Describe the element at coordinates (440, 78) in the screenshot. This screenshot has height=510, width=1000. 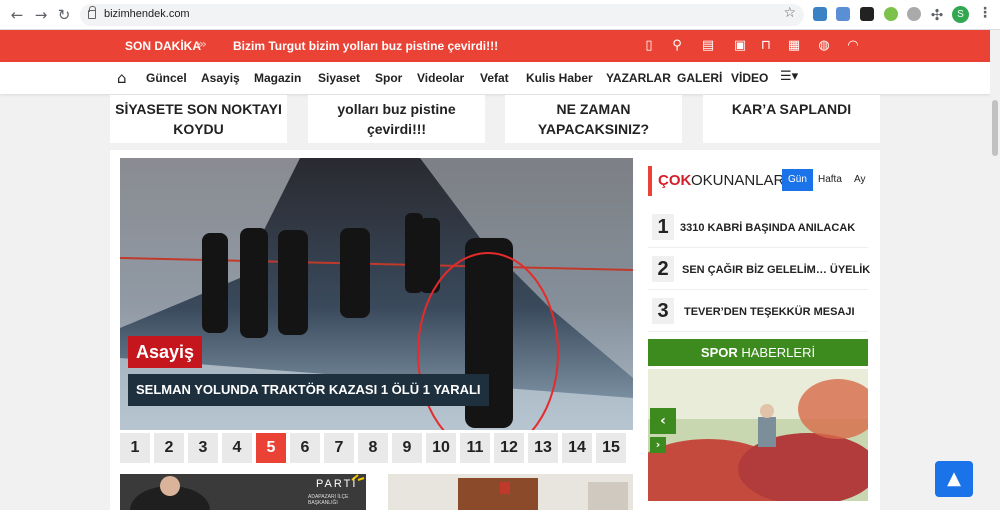
I see `menu-item-videolar: Videolar` at that location.